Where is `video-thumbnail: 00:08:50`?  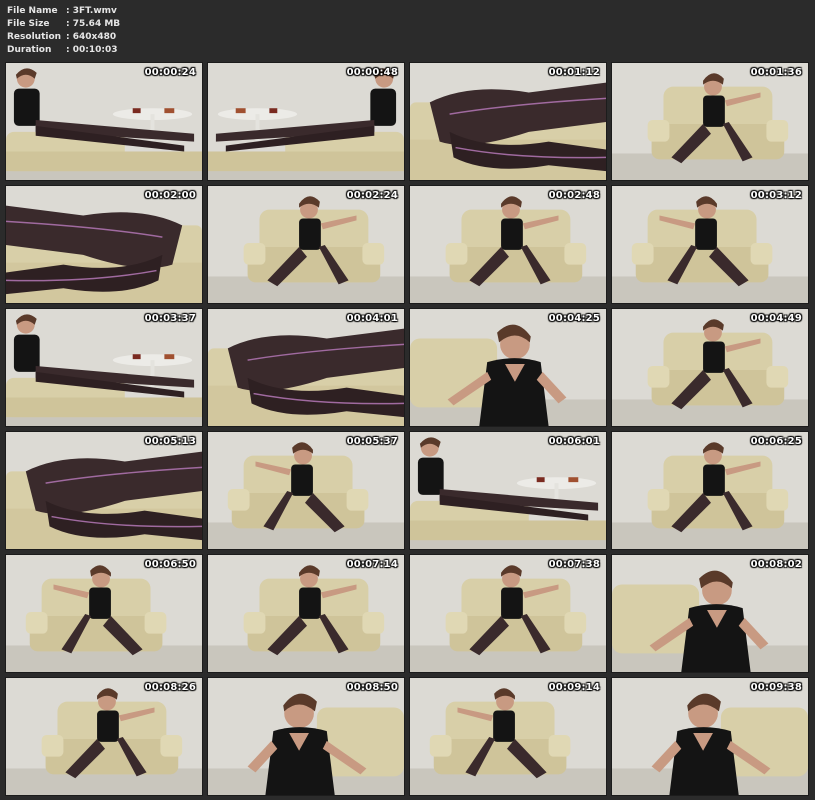
video-thumbnail: 00:08:50 is located at coordinates (306, 736).